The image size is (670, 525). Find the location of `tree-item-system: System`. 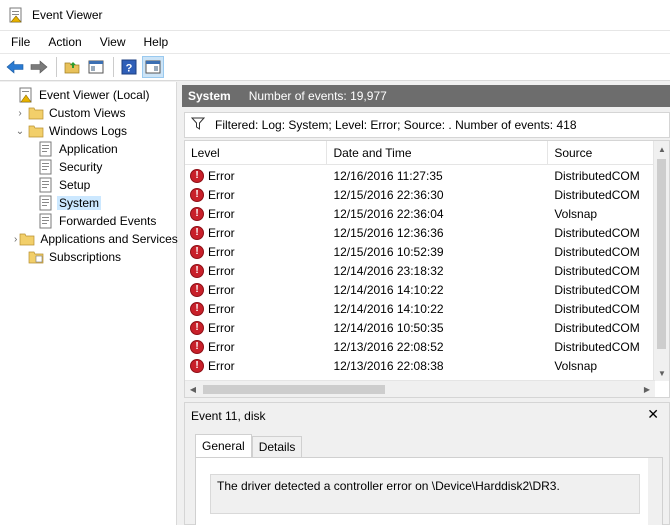

tree-item-system: System is located at coordinates (88, 203).